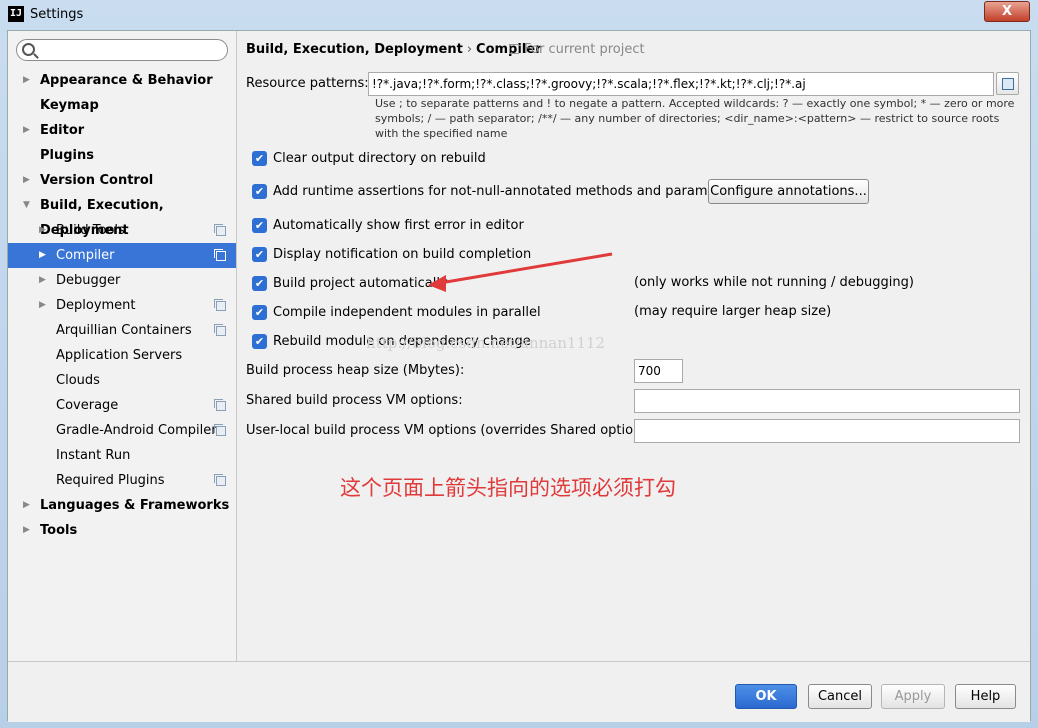 This screenshot has height=728, width=1038. Describe the element at coordinates (122, 530) in the screenshot. I see `sidebar-item: ▶ Tools` at that location.